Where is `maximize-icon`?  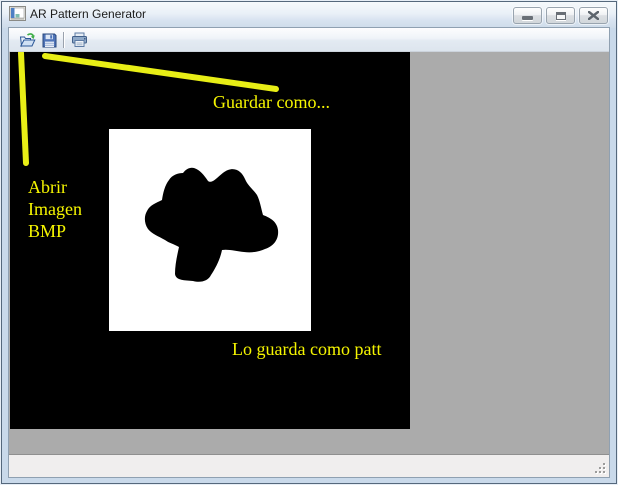 maximize-icon is located at coordinates (560, 15).